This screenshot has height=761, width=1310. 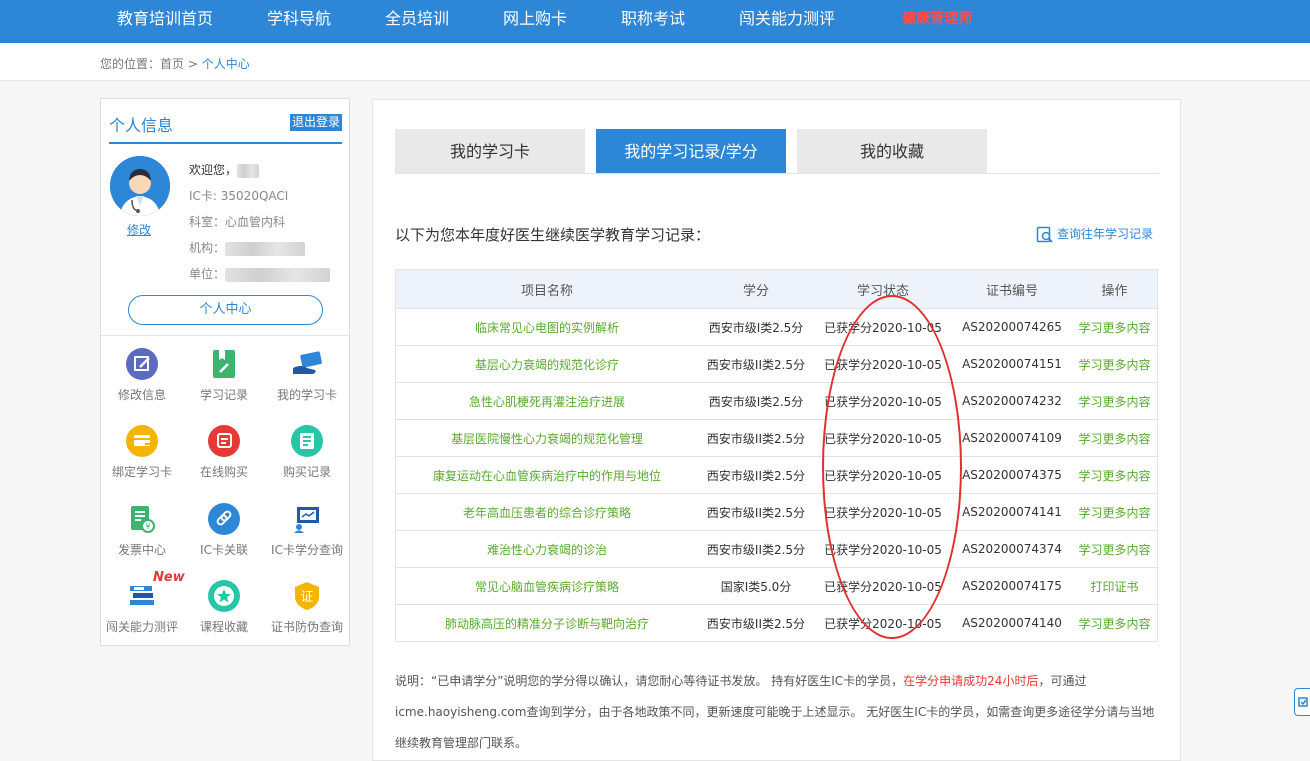 What do you see at coordinates (207, 248) in the screenshot?
I see `organization-label: 机构：` at bounding box center [207, 248].